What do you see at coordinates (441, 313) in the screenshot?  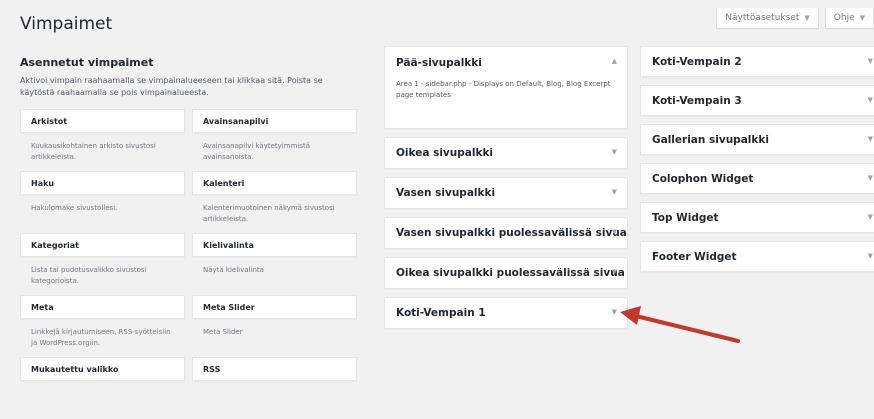 I see `sidebar-area-name: Koti-Vempain 1` at bounding box center [441, 313].